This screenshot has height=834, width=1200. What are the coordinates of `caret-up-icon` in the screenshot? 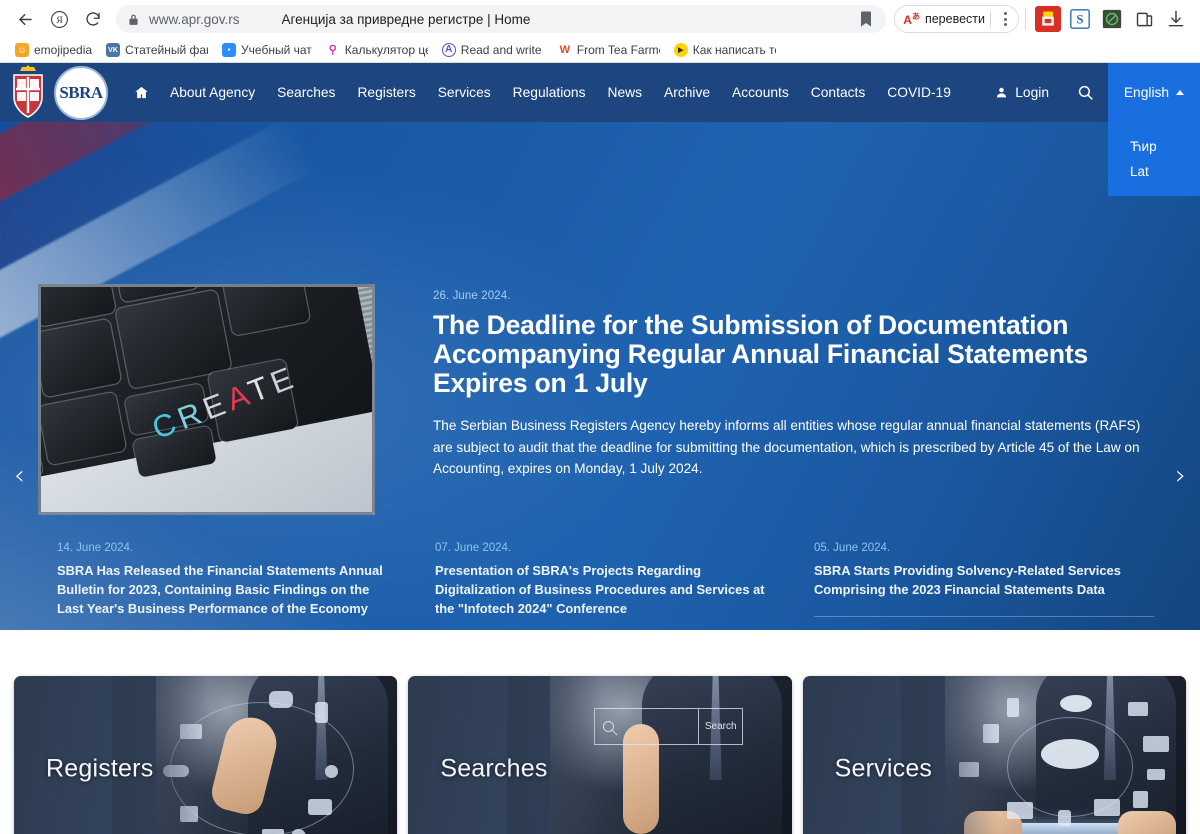 It's located at (1180, 92).